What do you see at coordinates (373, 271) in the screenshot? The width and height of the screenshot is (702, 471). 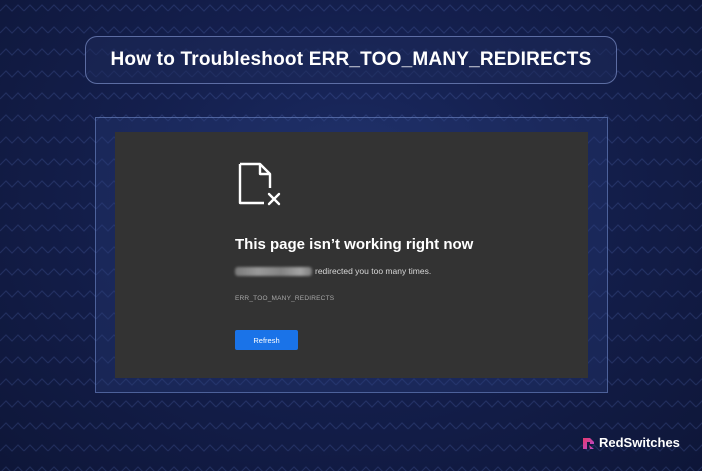 I see `error-message-text: redirected you too many times.` at bounding box center [373, 271].